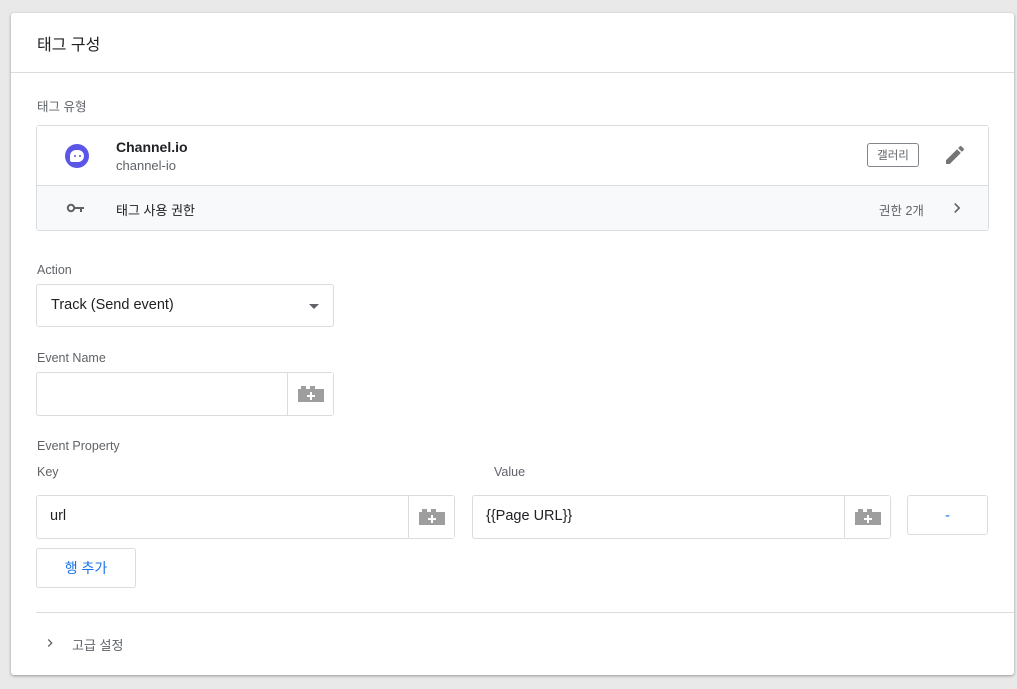 Image resolution: width=1017 pixels, height=689 pixels. What do you see at coordinates (512, 156) in the screenshot?
I see `tag-type-row: Channel.io channel-io 갤러리` at bounding box center [512, 156].